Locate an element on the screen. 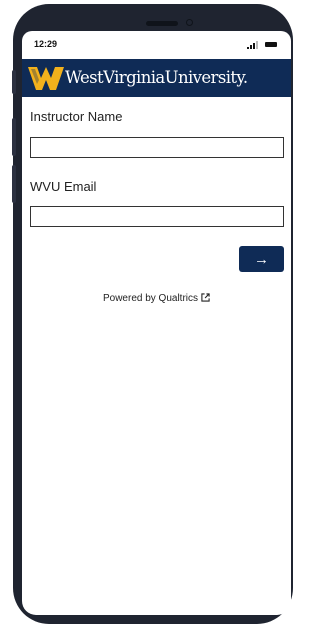 This screenshot has height=625, width=320. phone-side-button-mute is located at coordinates (14, 82).